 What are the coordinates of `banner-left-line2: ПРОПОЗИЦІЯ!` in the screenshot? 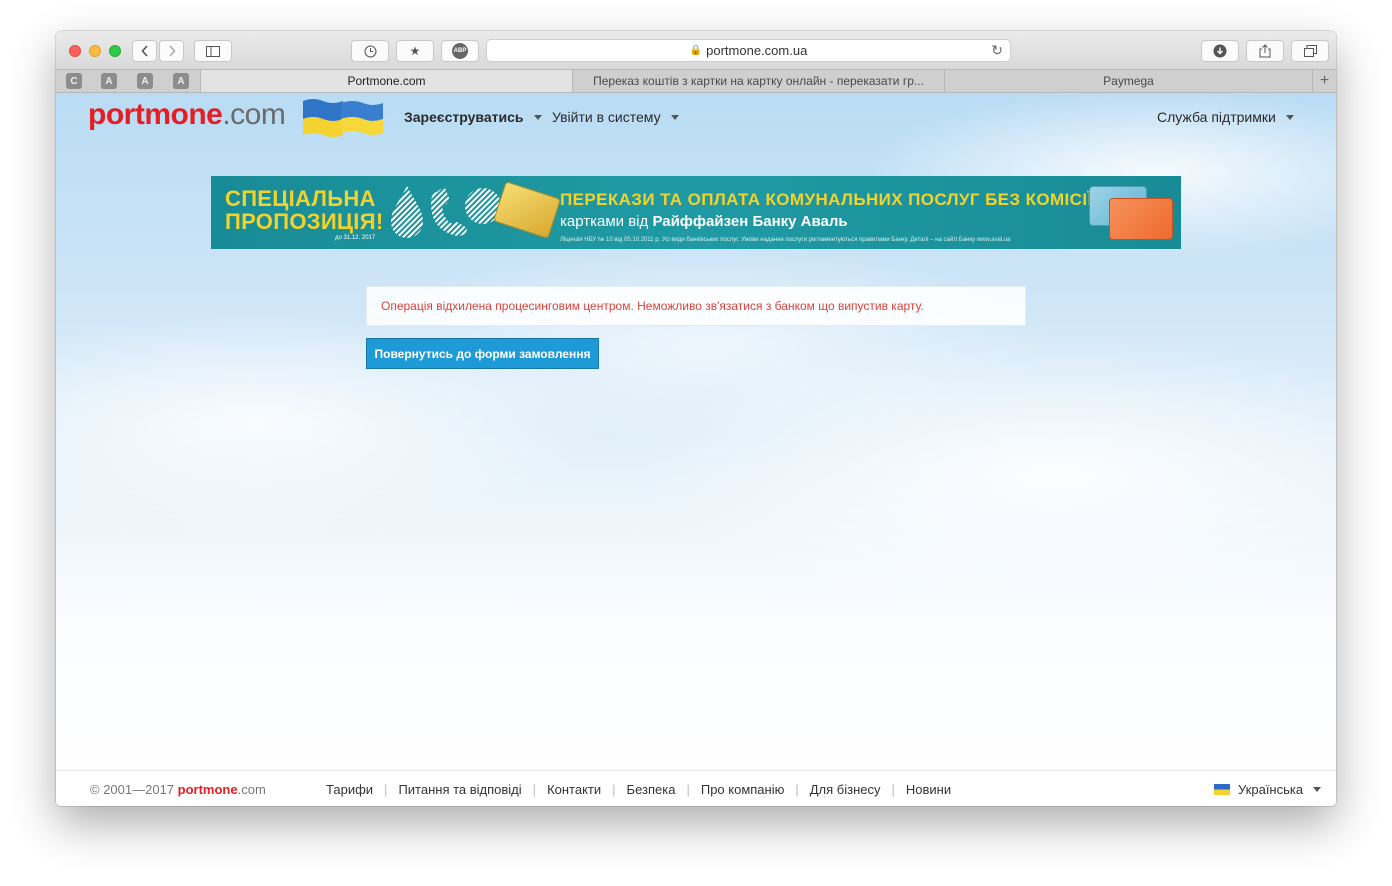 It's located at (304, 221).